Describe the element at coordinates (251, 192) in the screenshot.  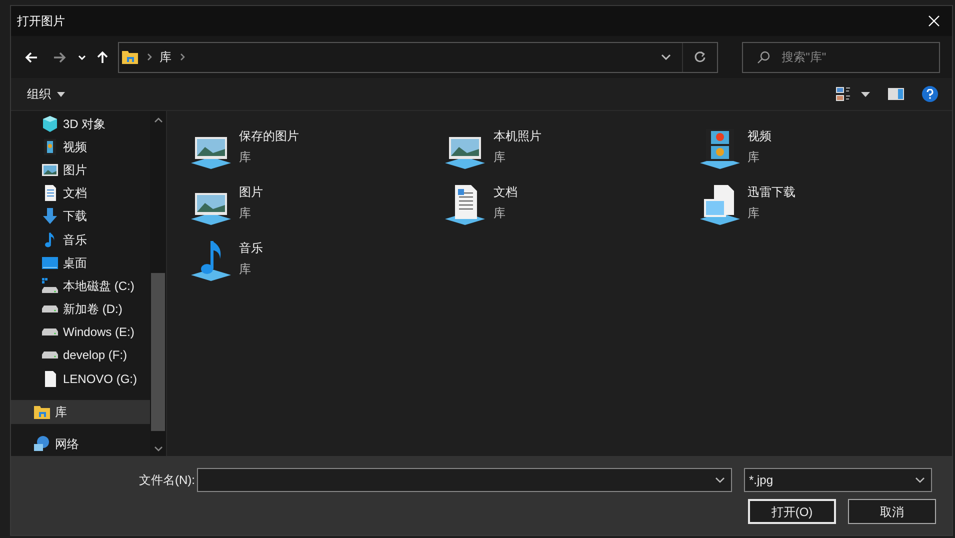
I see `library-name: 图片` at that location.